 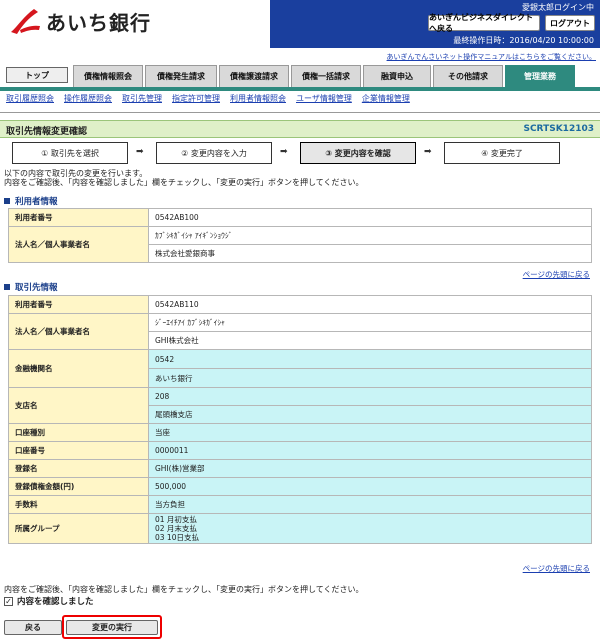 I want to click on table-row: 登録債権金額(円) 500,000, so click(x=300, y=486).